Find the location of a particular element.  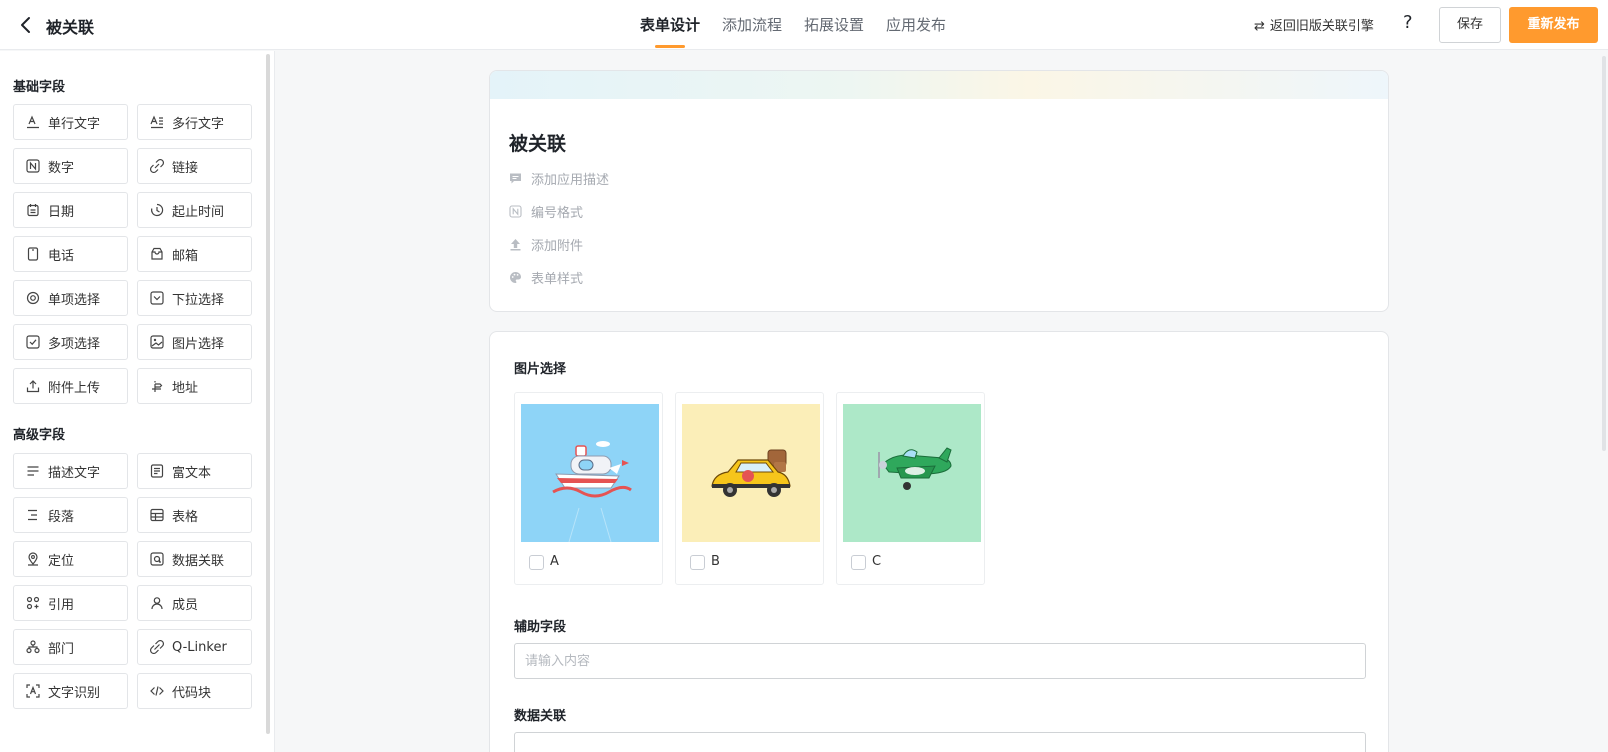

field-attachment: 附件上传 is located at coordinates (70, 386).